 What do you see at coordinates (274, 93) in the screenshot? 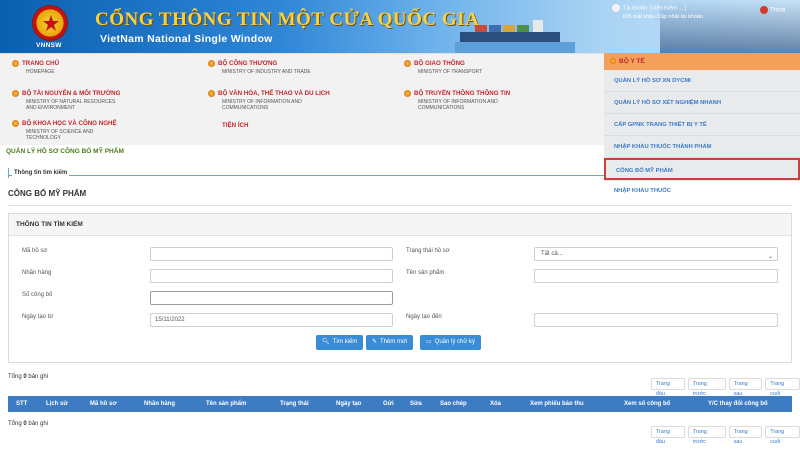
I see `nav-label: BỘ VĂN HÓA, THỂ THAO VÀ DU LỊCH` at bounding box center [274, 93].